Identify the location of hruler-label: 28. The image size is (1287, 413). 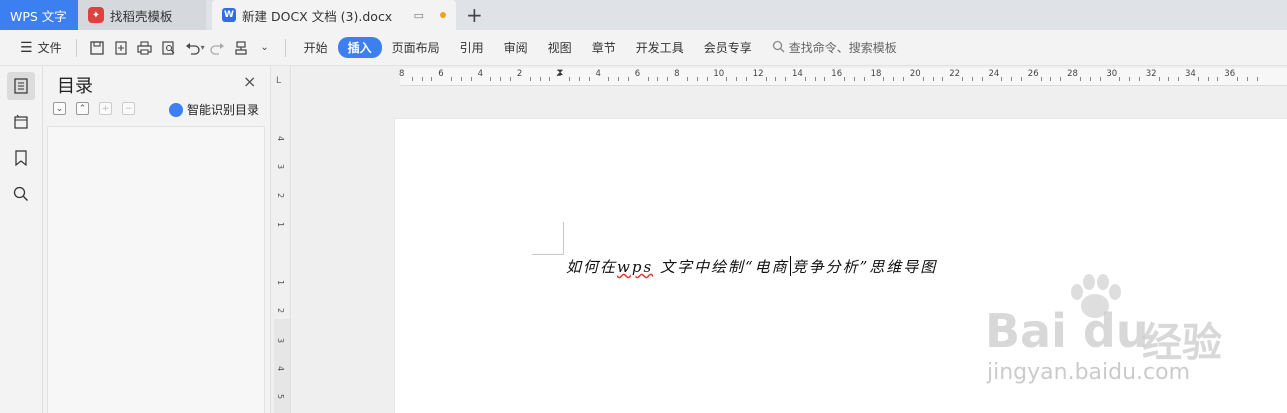
(1072, 74).